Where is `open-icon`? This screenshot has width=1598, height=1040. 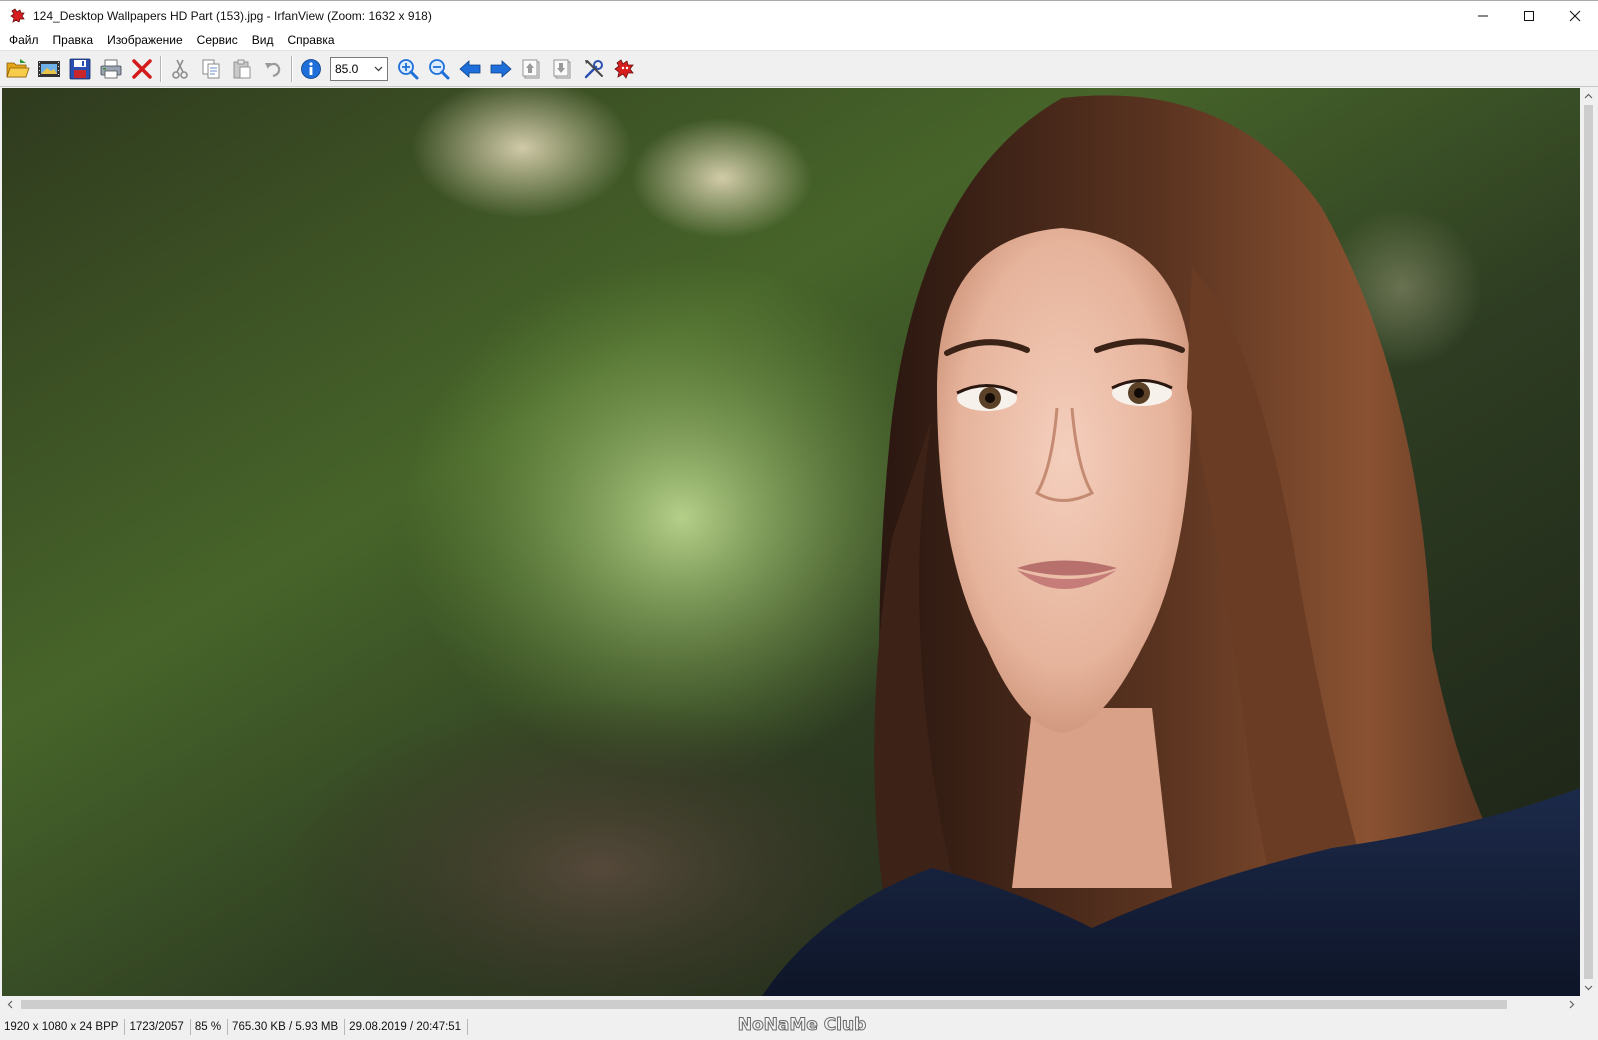
open-icon is located at coordinates (17, 69).